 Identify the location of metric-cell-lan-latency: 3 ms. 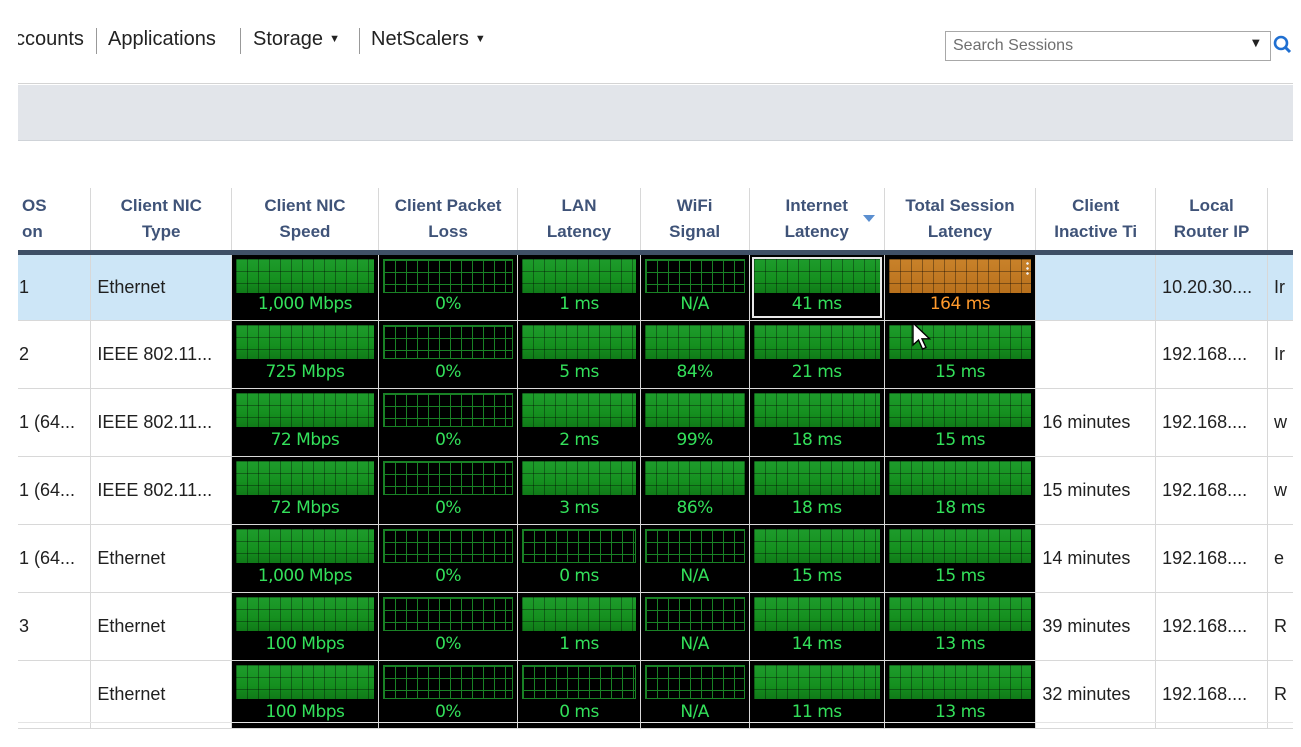
(579, 490).